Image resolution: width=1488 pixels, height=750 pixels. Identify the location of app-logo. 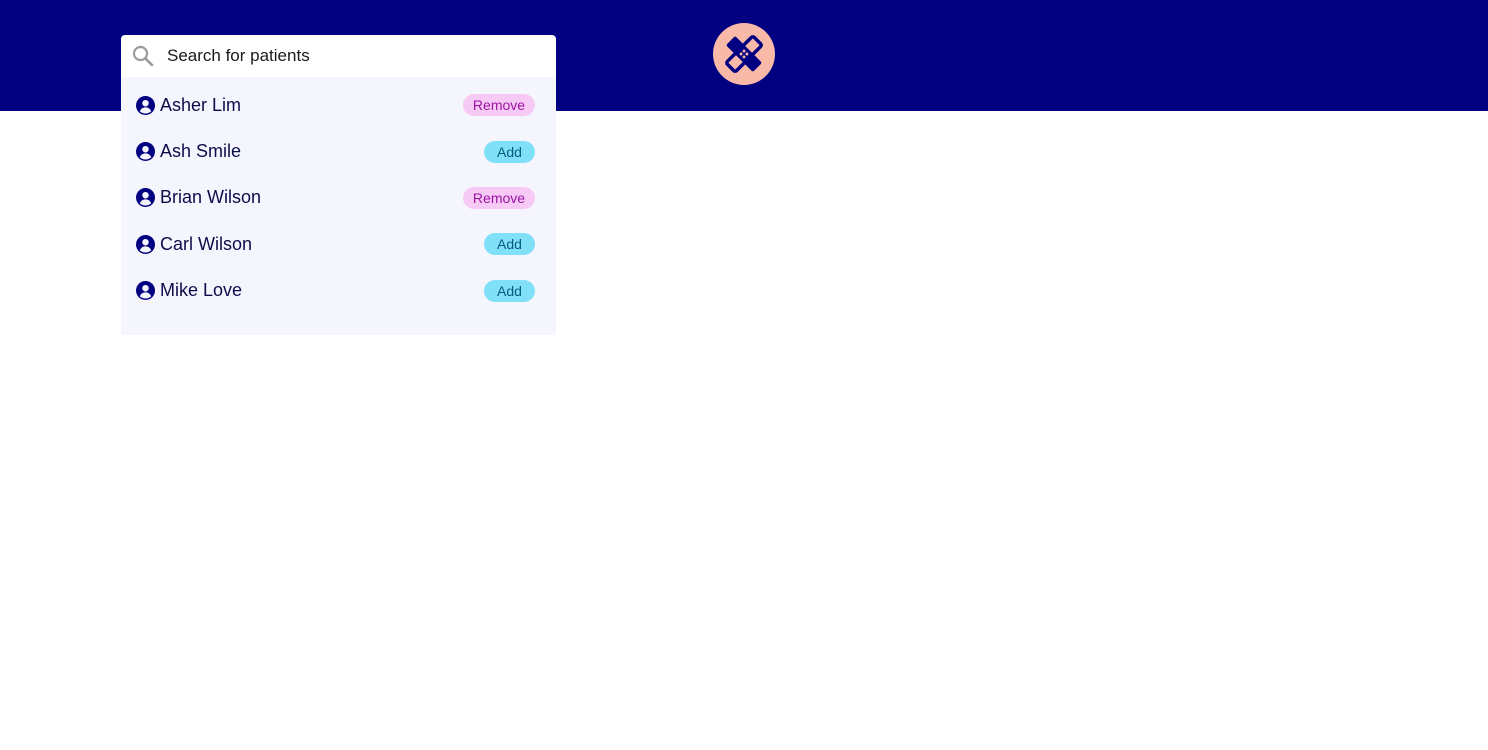
(744, 54).